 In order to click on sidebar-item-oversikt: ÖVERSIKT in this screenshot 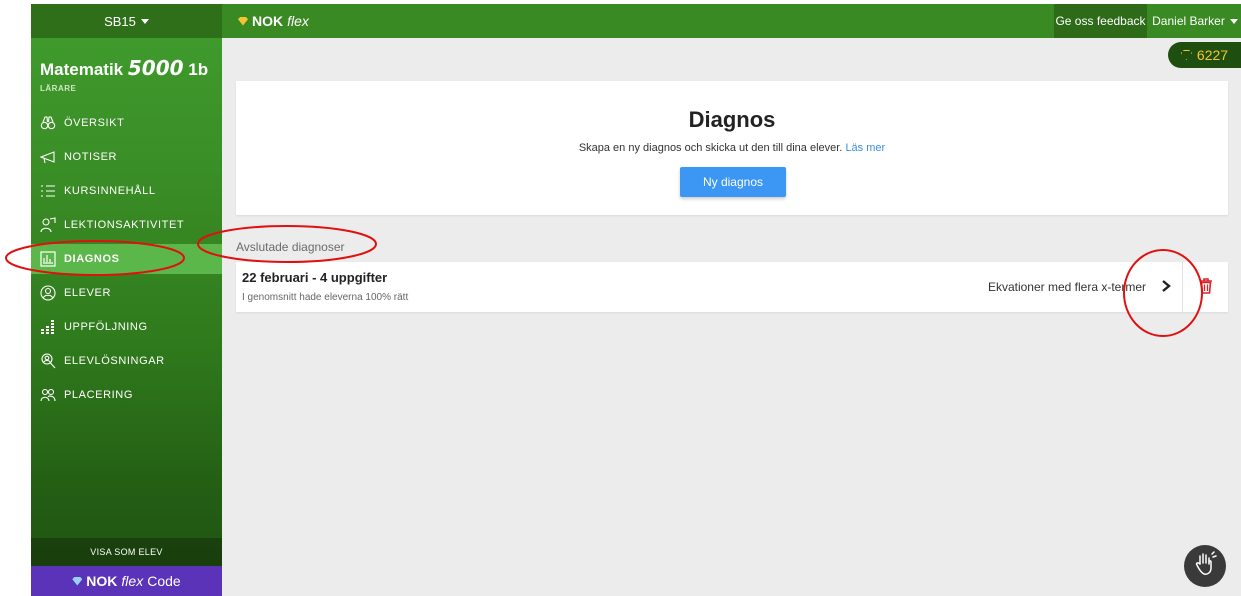, I will do `click(126, 123)`.